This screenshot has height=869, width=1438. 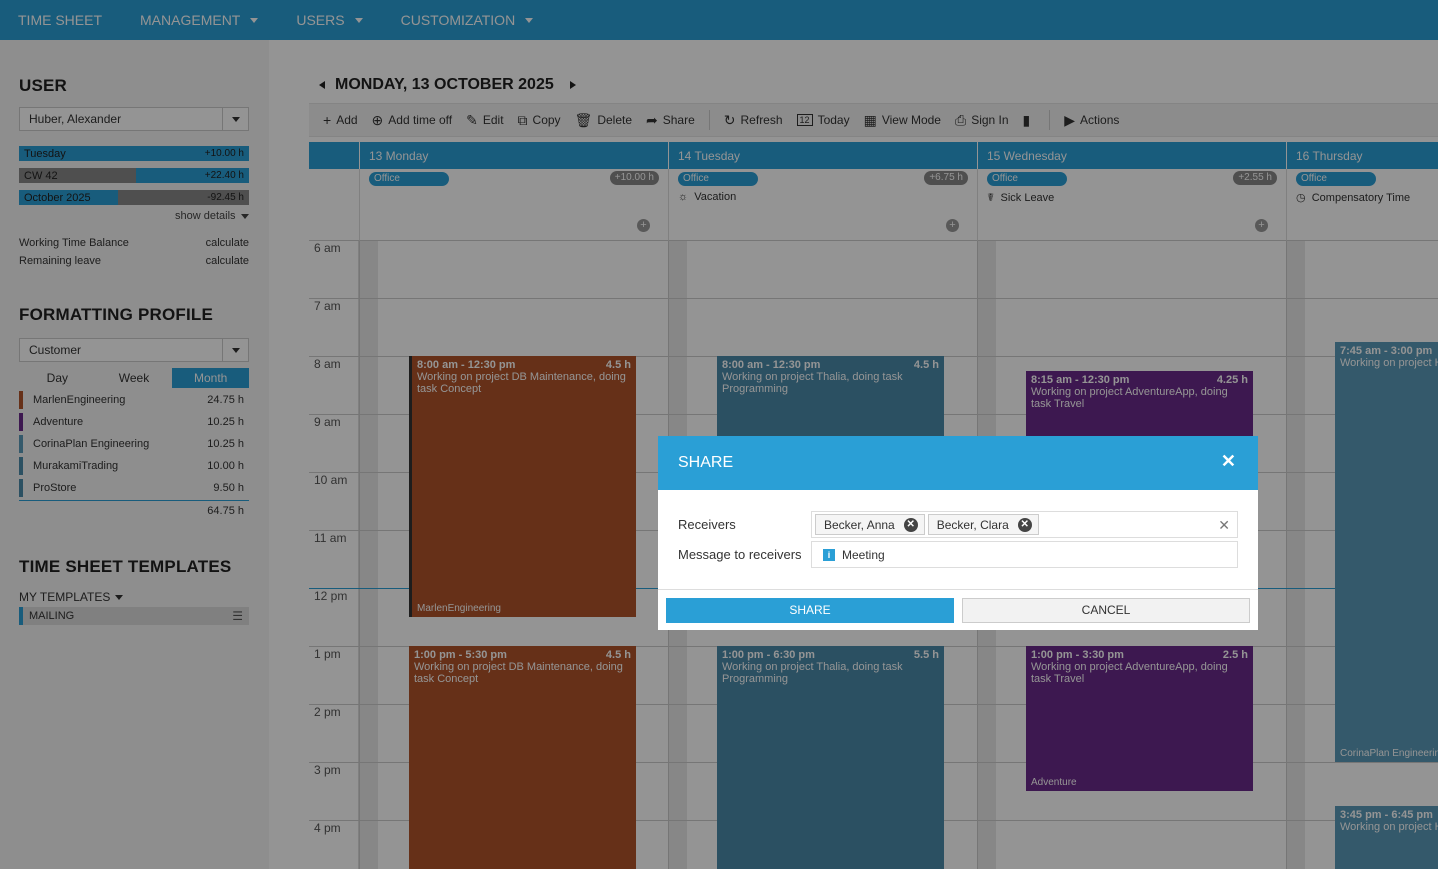 I want to click on share-confirm-button: SHARE, so click(x=810, y=610).